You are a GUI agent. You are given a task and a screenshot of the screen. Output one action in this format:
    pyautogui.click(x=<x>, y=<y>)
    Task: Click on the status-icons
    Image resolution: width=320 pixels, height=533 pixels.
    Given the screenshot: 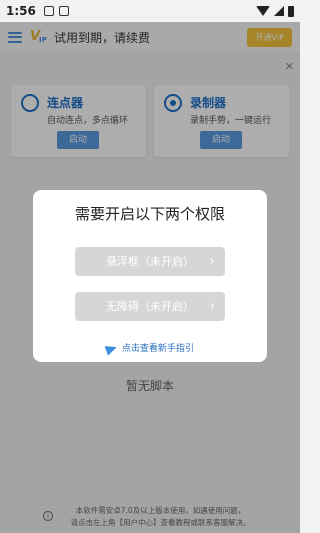 What is the action you would take?
    pyautogui.click(x=275, y=11)
    